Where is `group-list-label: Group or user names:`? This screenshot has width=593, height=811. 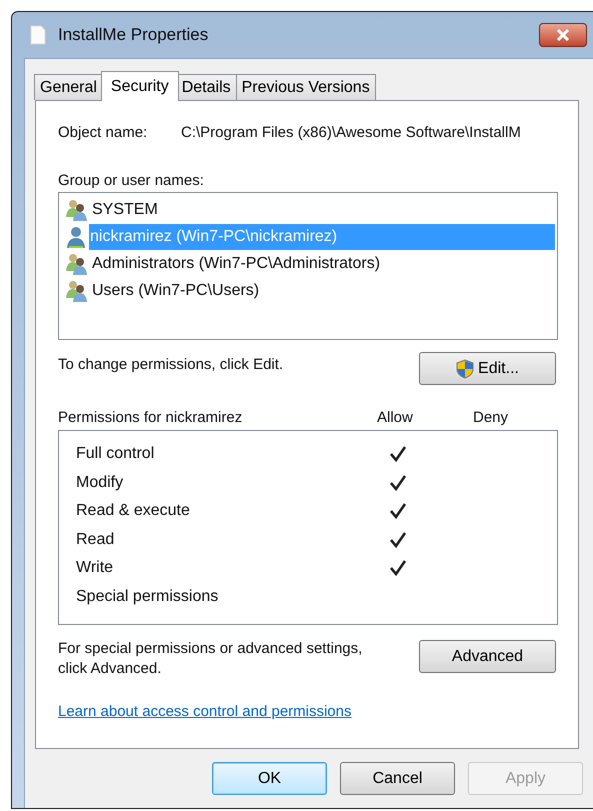
group-list-label: Group or user names: is located at coordinates (131, 180).